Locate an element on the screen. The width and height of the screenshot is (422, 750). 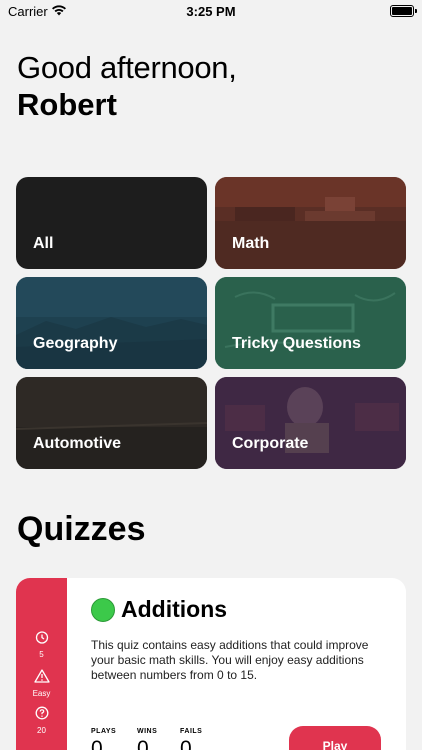
quizzes-section-title: Quizzes is located at coordinates (81, 529).